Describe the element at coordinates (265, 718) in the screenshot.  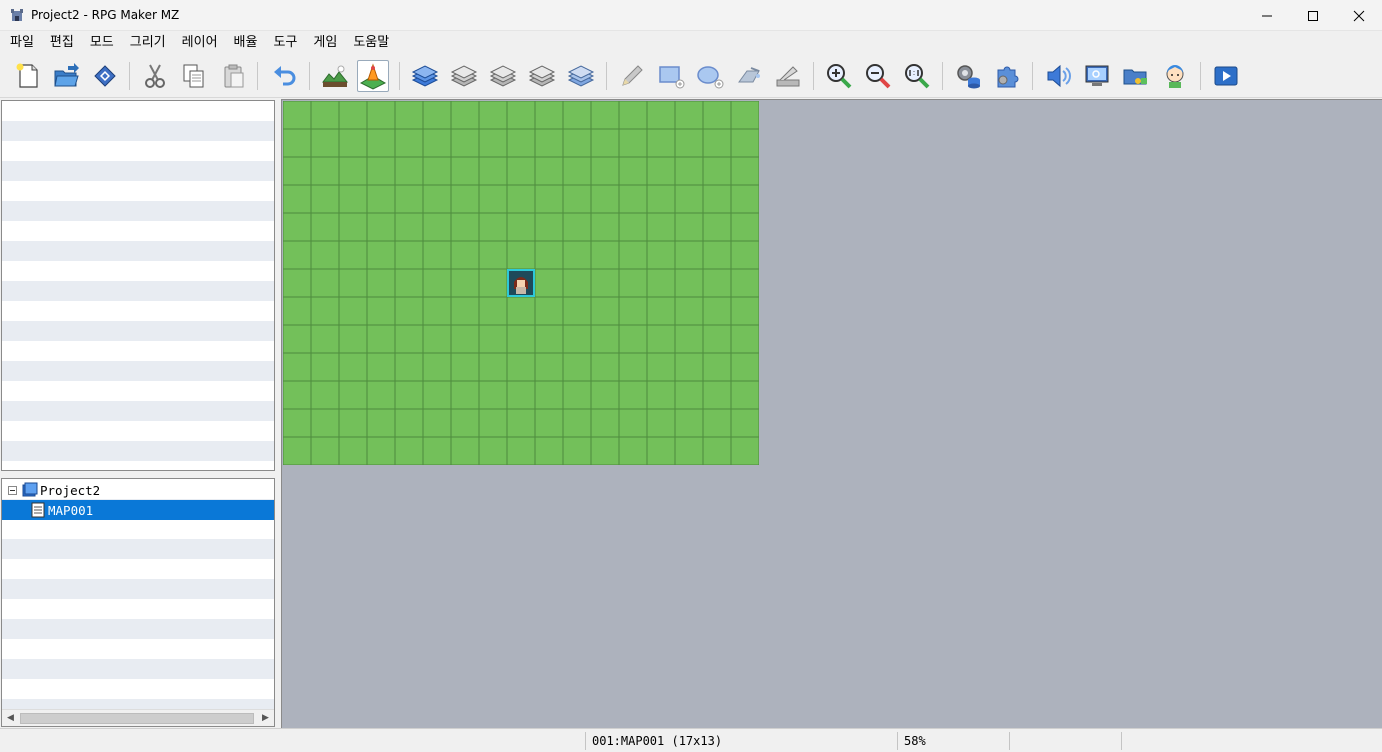
I see `scroll-right-icon: ▶` at that location.